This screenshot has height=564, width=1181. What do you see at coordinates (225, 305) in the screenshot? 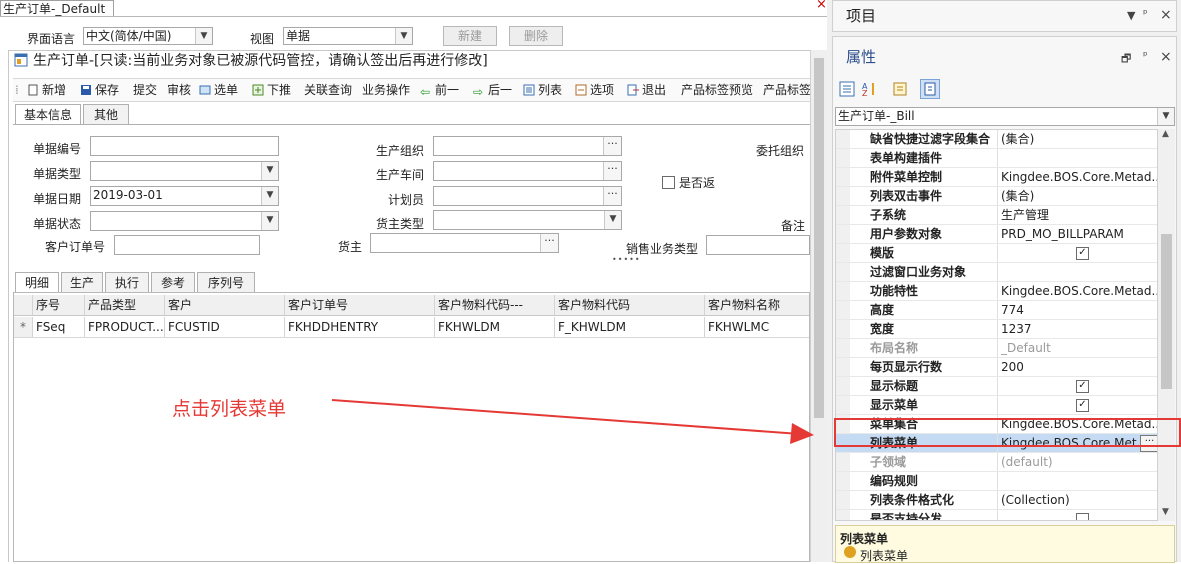
I see `grid-header-cell: 客户` at bounding box center [225, 305].